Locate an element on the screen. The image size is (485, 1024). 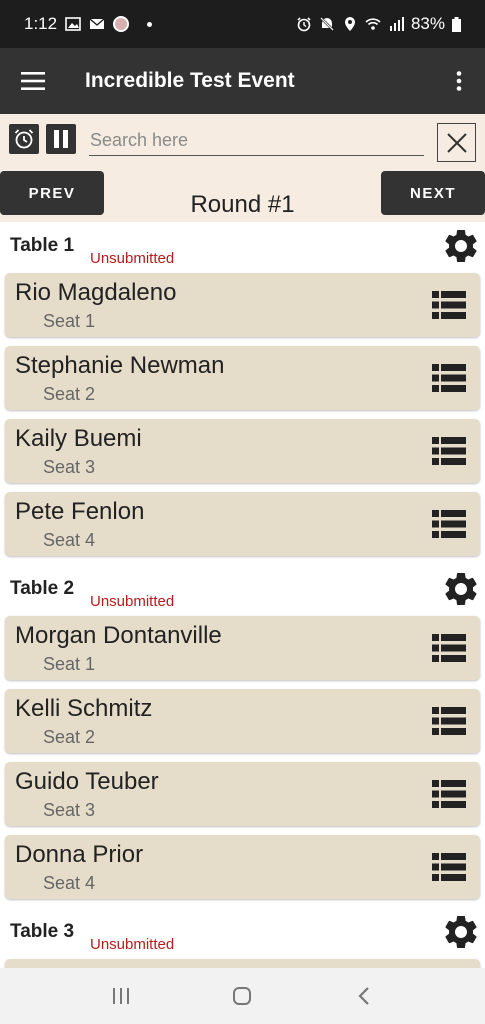
signal-status-icon is located at coordinates (396, 24).